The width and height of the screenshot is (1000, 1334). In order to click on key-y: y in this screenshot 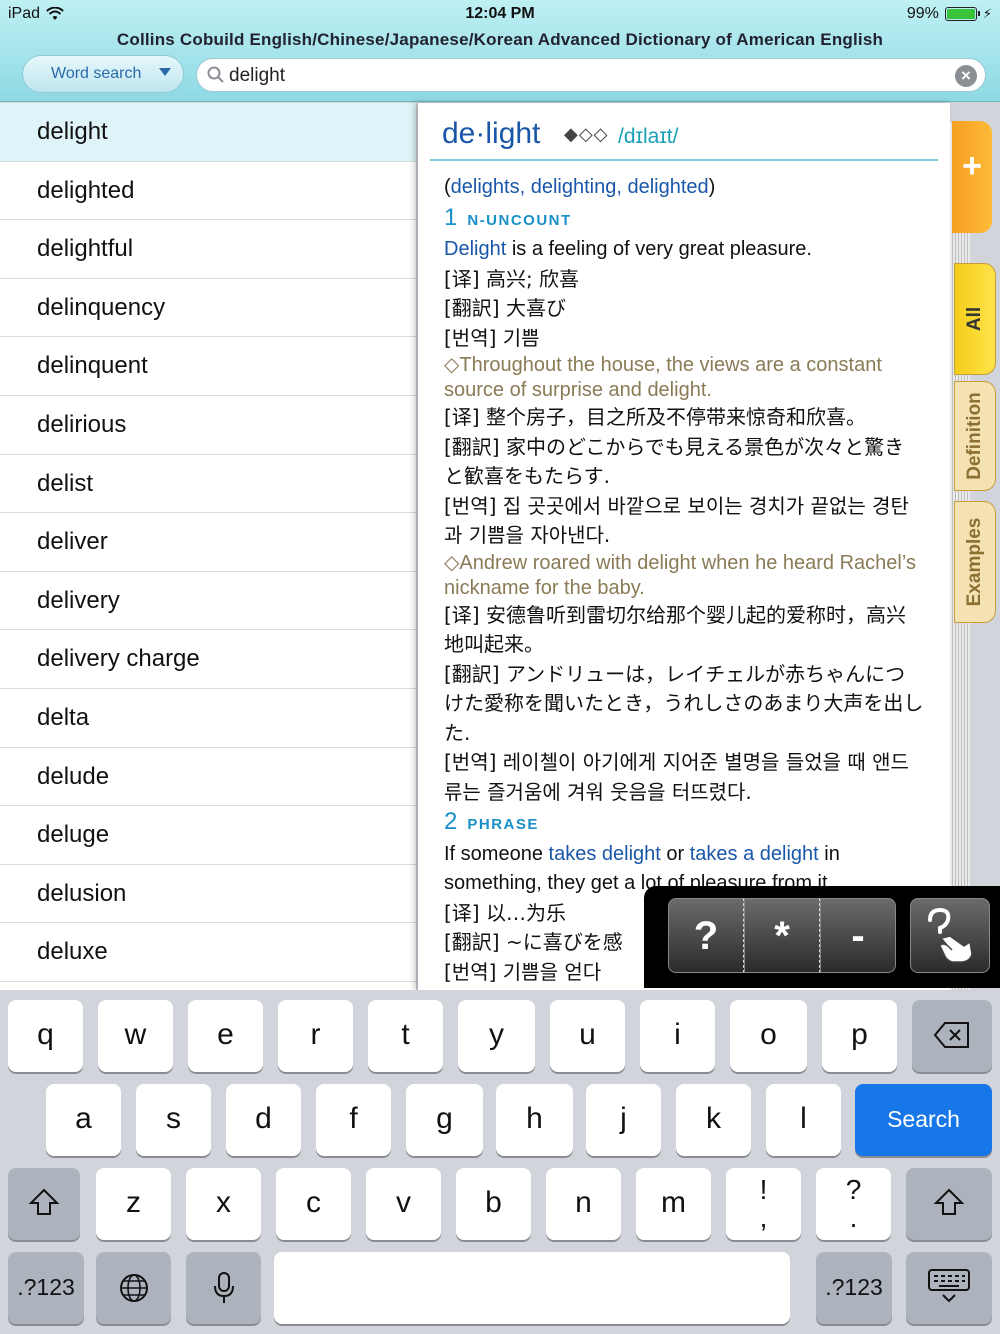, I will do `click(496, 1036)`.